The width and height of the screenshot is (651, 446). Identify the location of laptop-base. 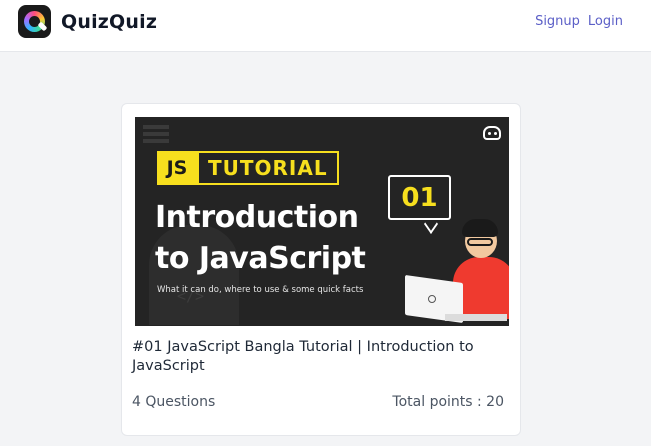
(476, 317).